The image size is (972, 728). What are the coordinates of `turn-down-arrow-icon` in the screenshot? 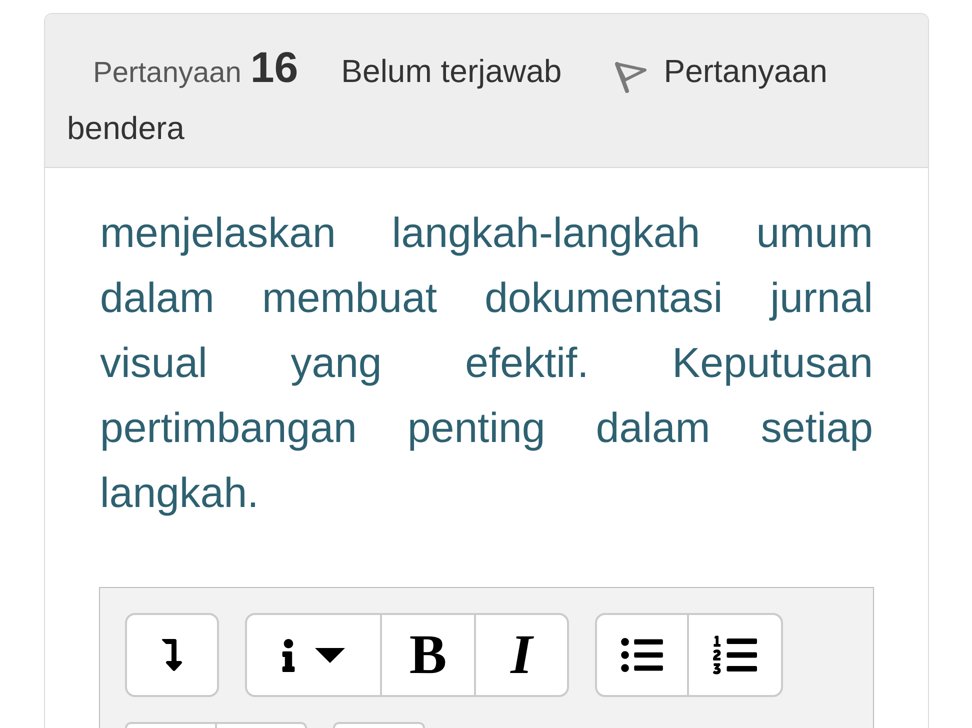 It's located at (172, 655).